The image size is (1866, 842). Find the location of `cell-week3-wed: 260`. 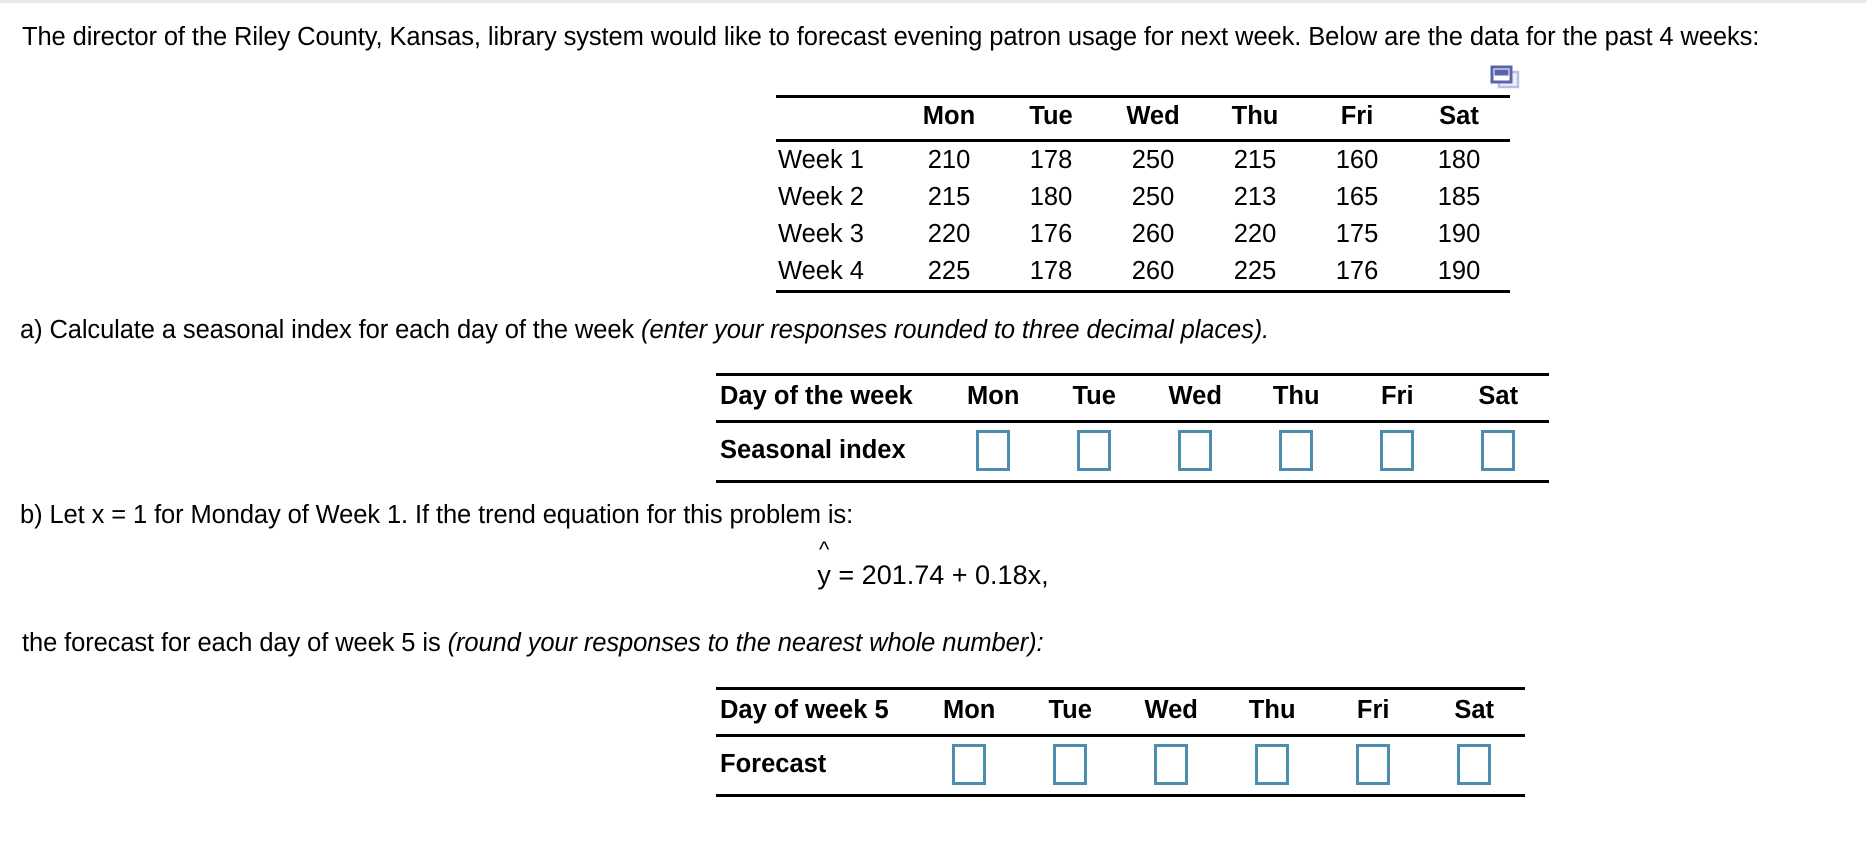

cell-week3-wed: 260 is located at coordinates (1153, 234).